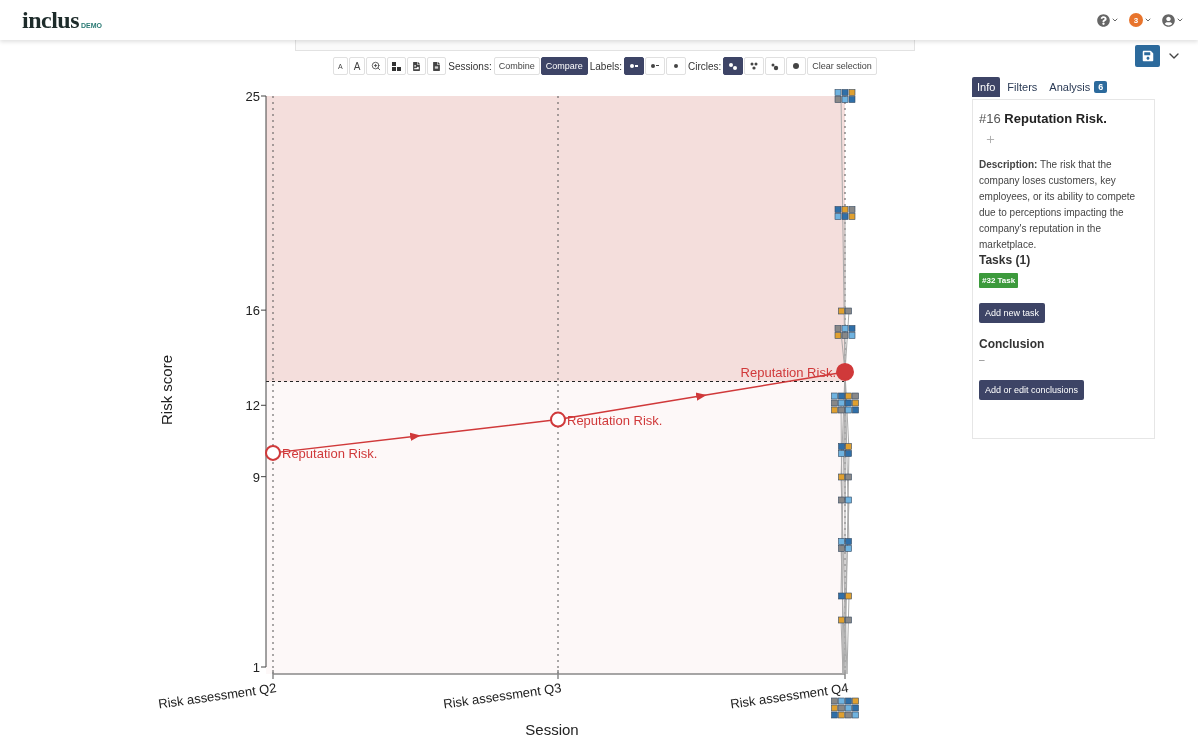 The height and width of the screenshot is (737, 1198). I want to click on user-icon, so click(1168, 20).